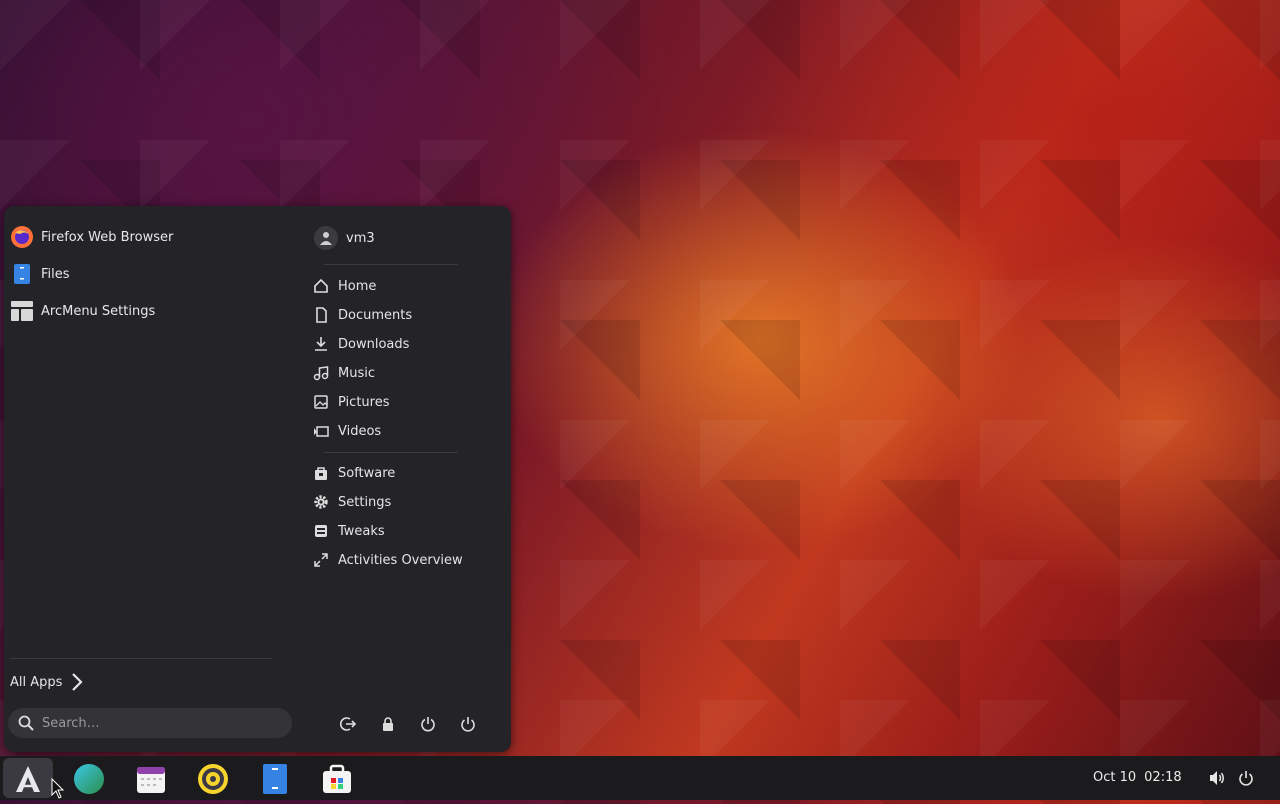 This screenshot has height=804, width=1280. I want to click on home-icon, so click(321, 286).